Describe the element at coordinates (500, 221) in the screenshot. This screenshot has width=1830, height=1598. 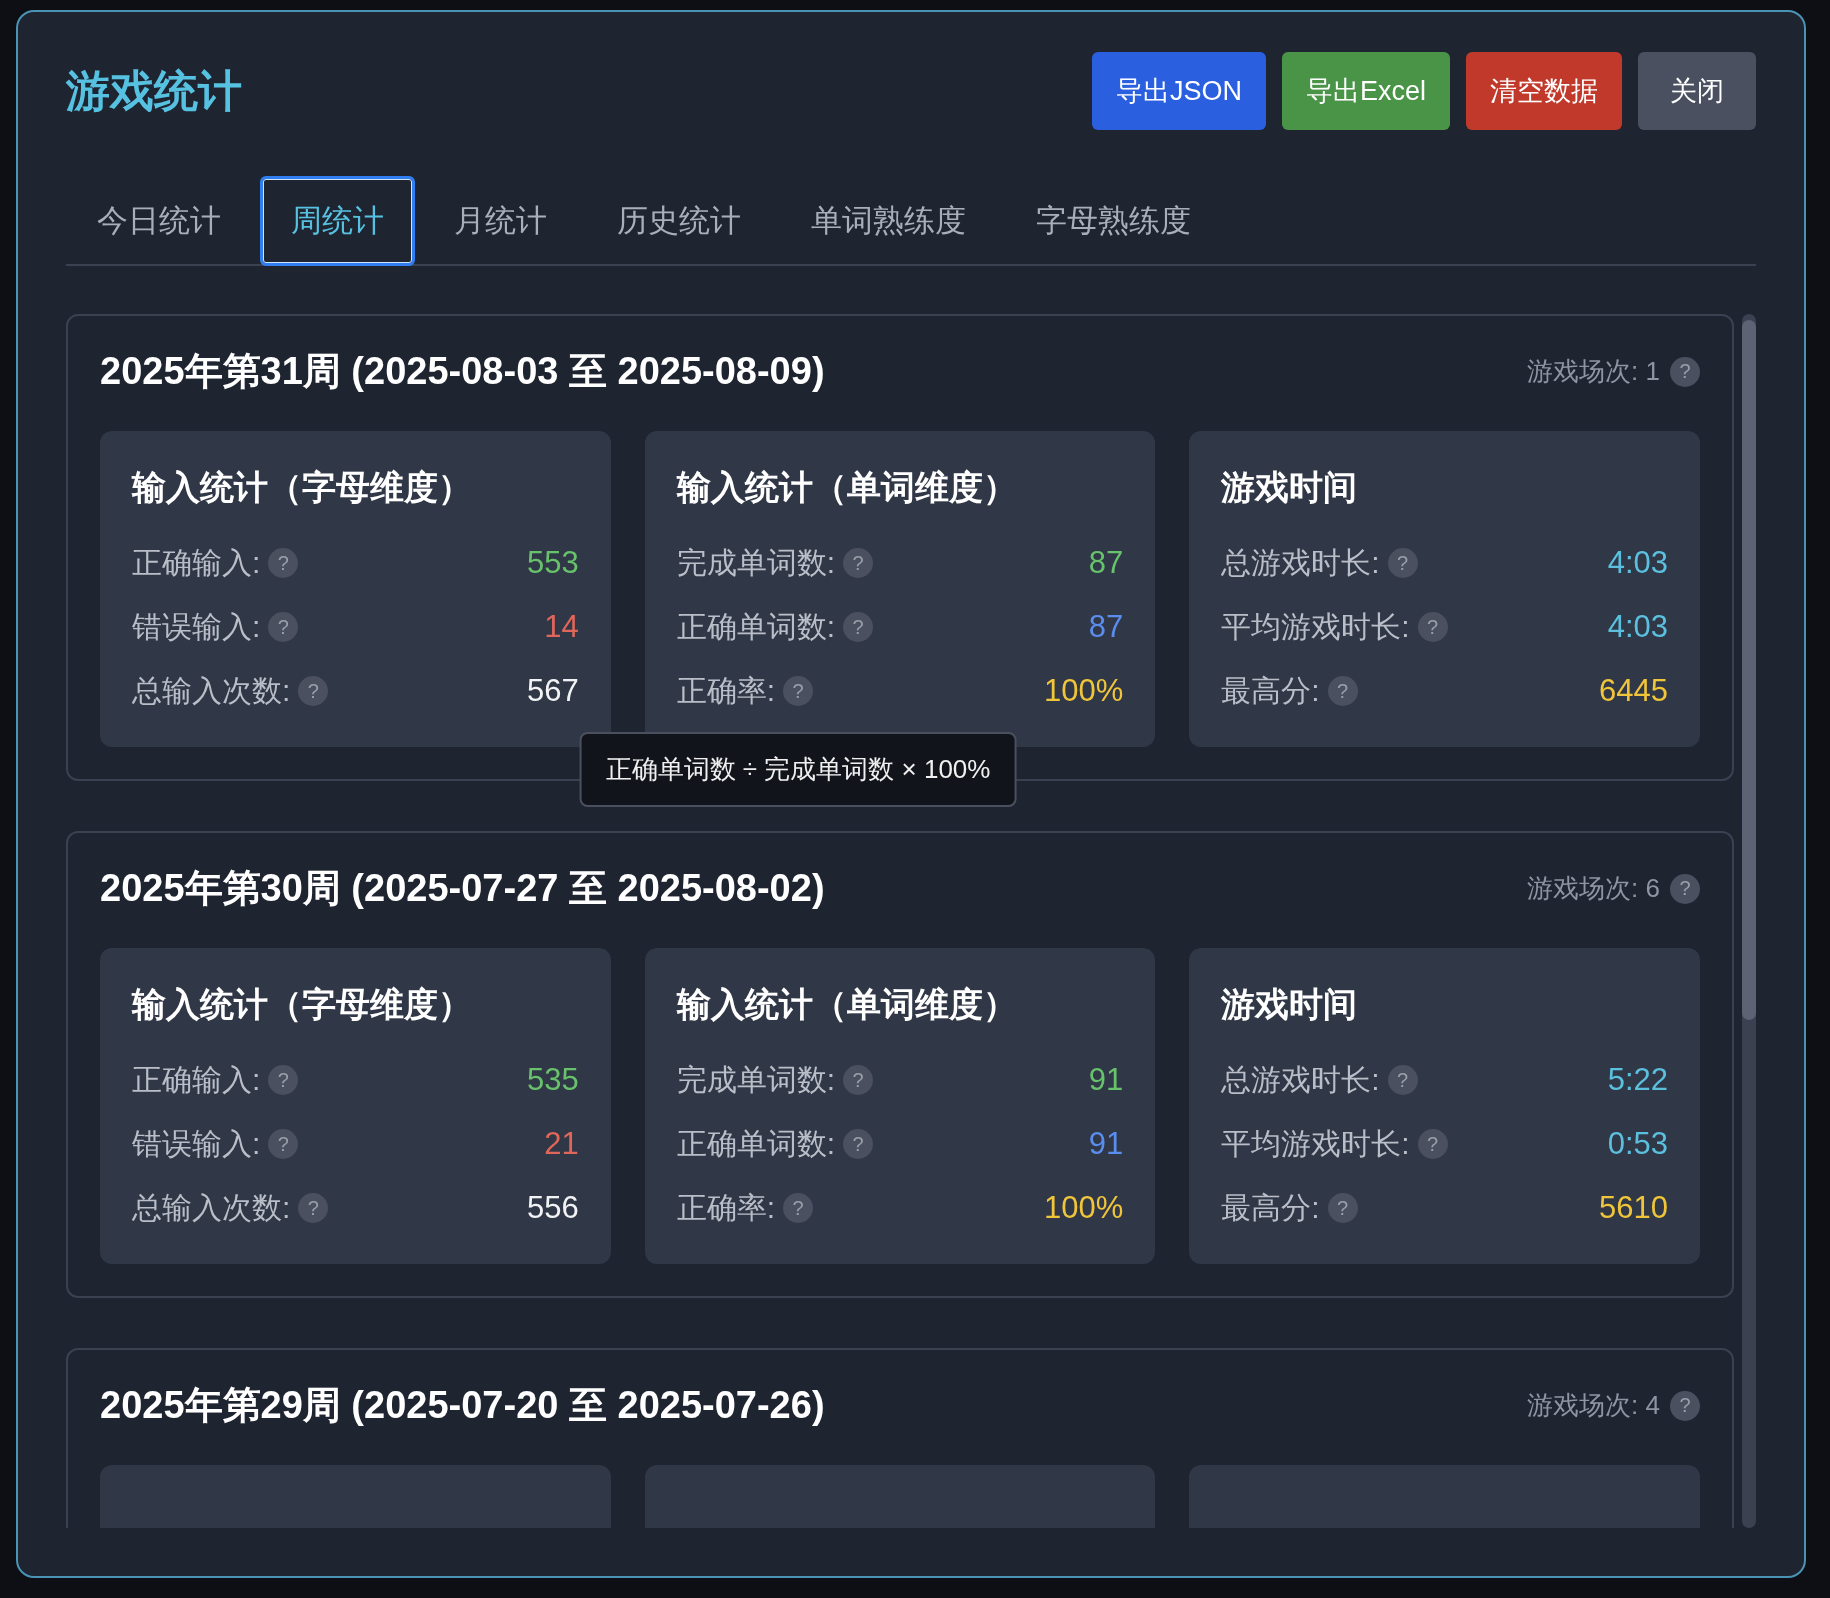
I see `tab: 月统计` at that location.